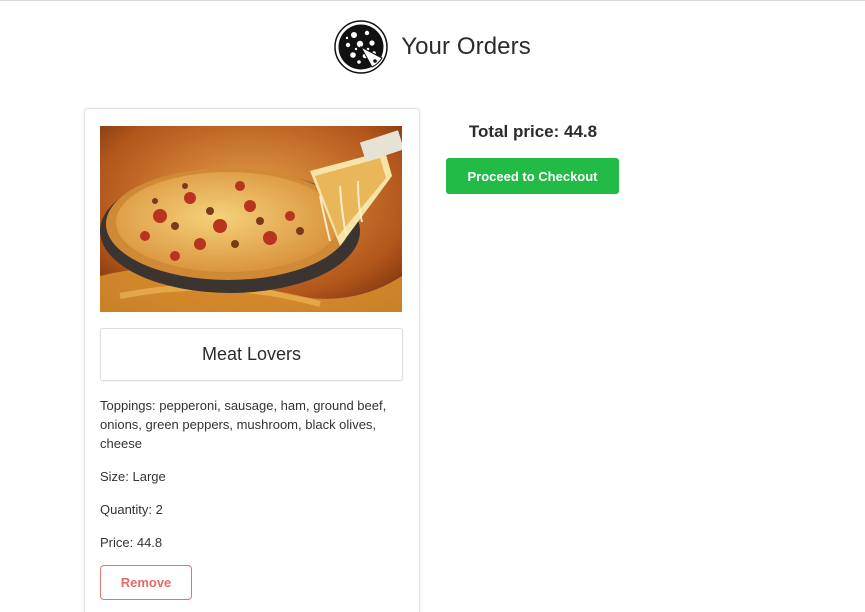  I want to click on total-price: Total price: 44.8, so click(533, 131).